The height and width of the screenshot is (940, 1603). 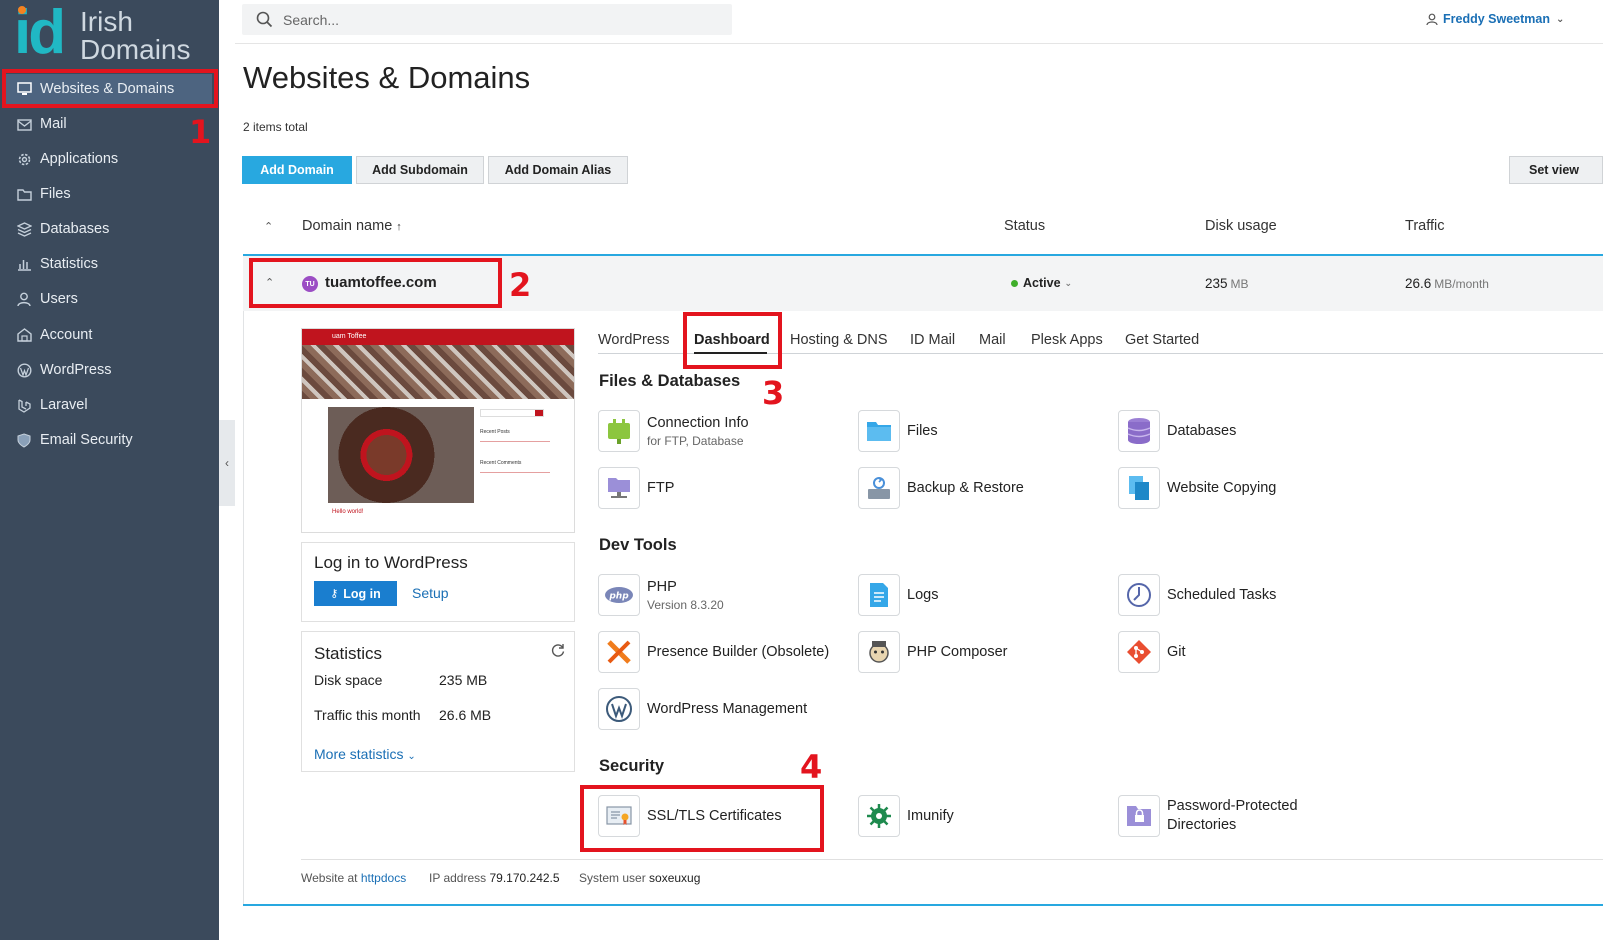 I want to click on add-domain-button: Add Domain, so click(x=297, y=170).